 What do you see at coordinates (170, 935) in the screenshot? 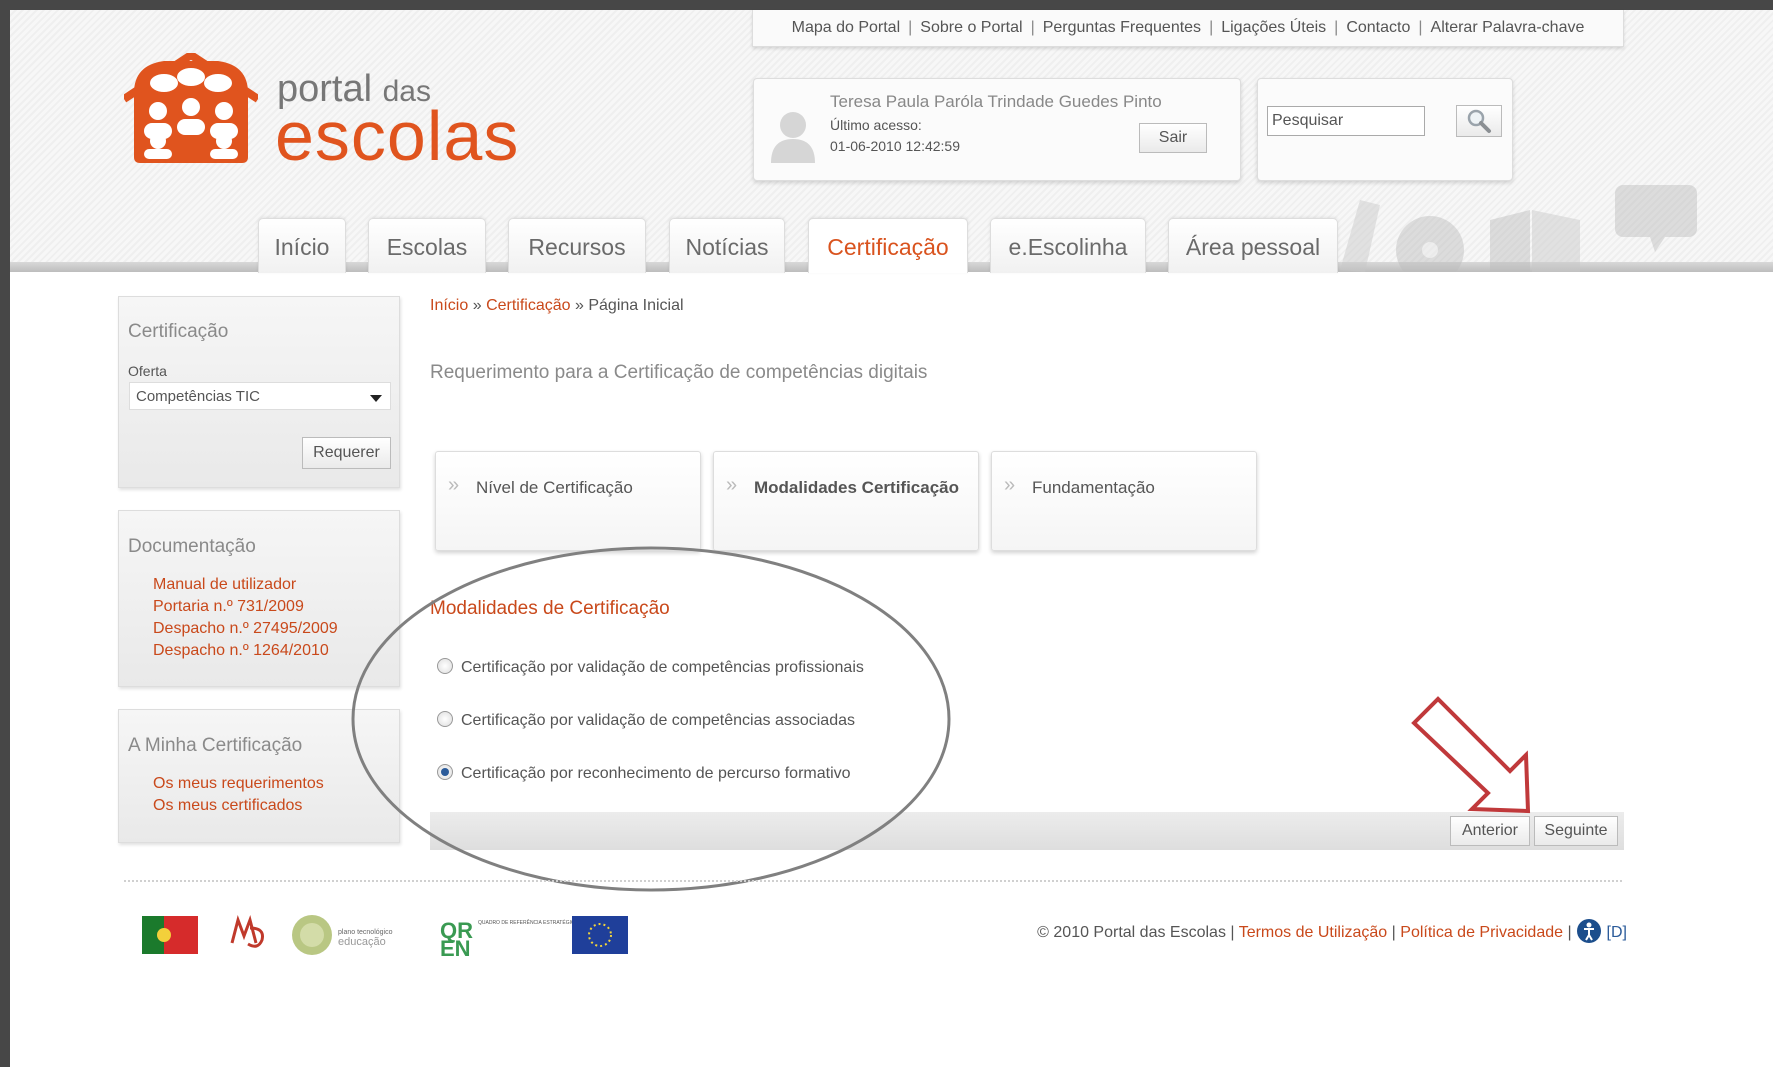
I see `portugal-flag-icon` at bounding box center [170, 935].